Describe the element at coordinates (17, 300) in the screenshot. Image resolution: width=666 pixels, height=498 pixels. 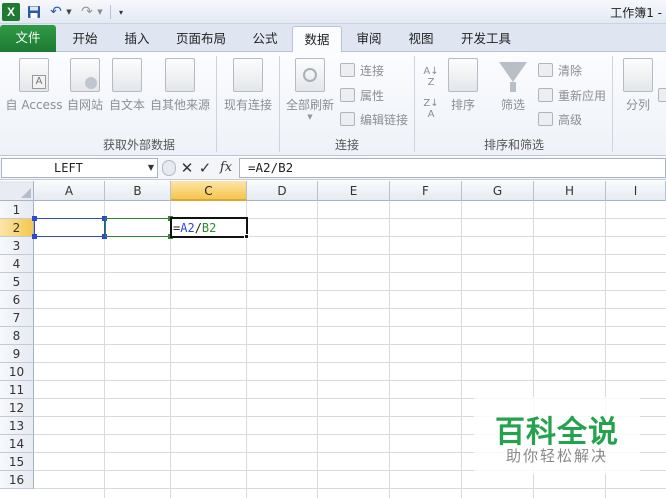
I see `row-header-6: 6` at that location.